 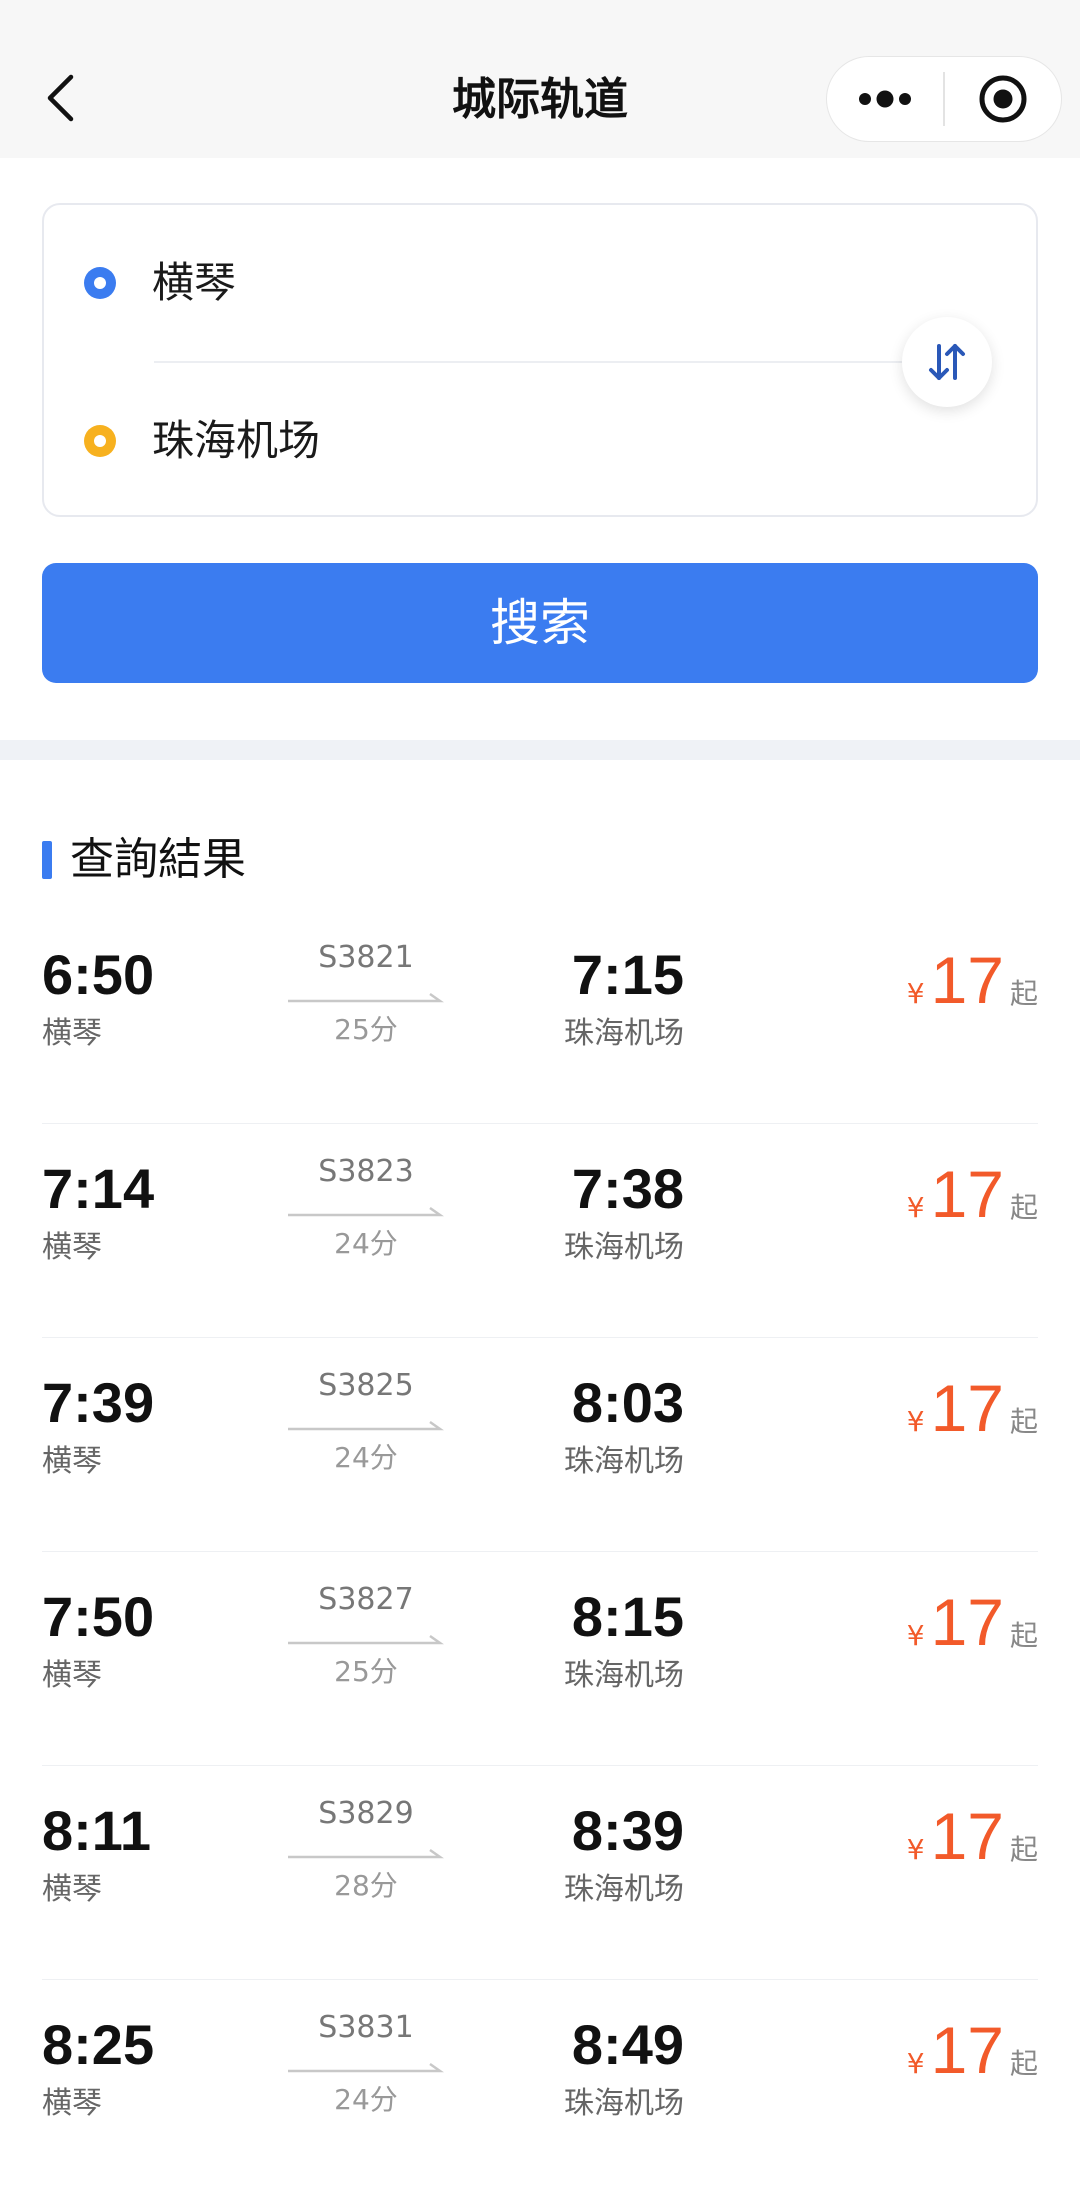 What do you see at coordinates (100, 283) in the screenshot?
I see `origin-dot-icon` at bounding box center [100, 283].